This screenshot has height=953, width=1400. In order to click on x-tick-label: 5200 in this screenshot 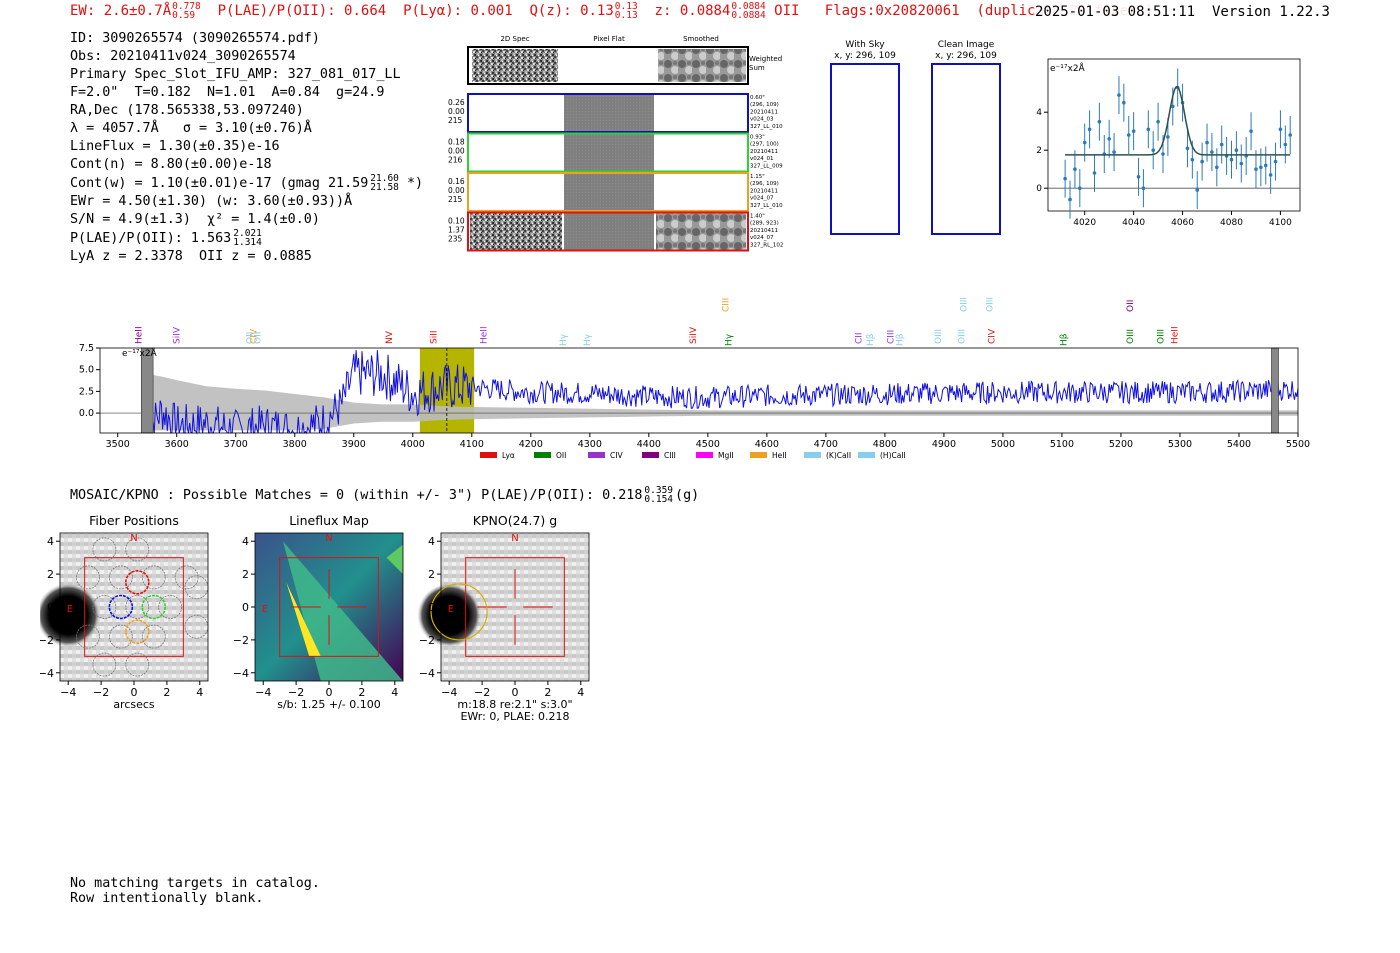, I will do `click(1121, 444)`.